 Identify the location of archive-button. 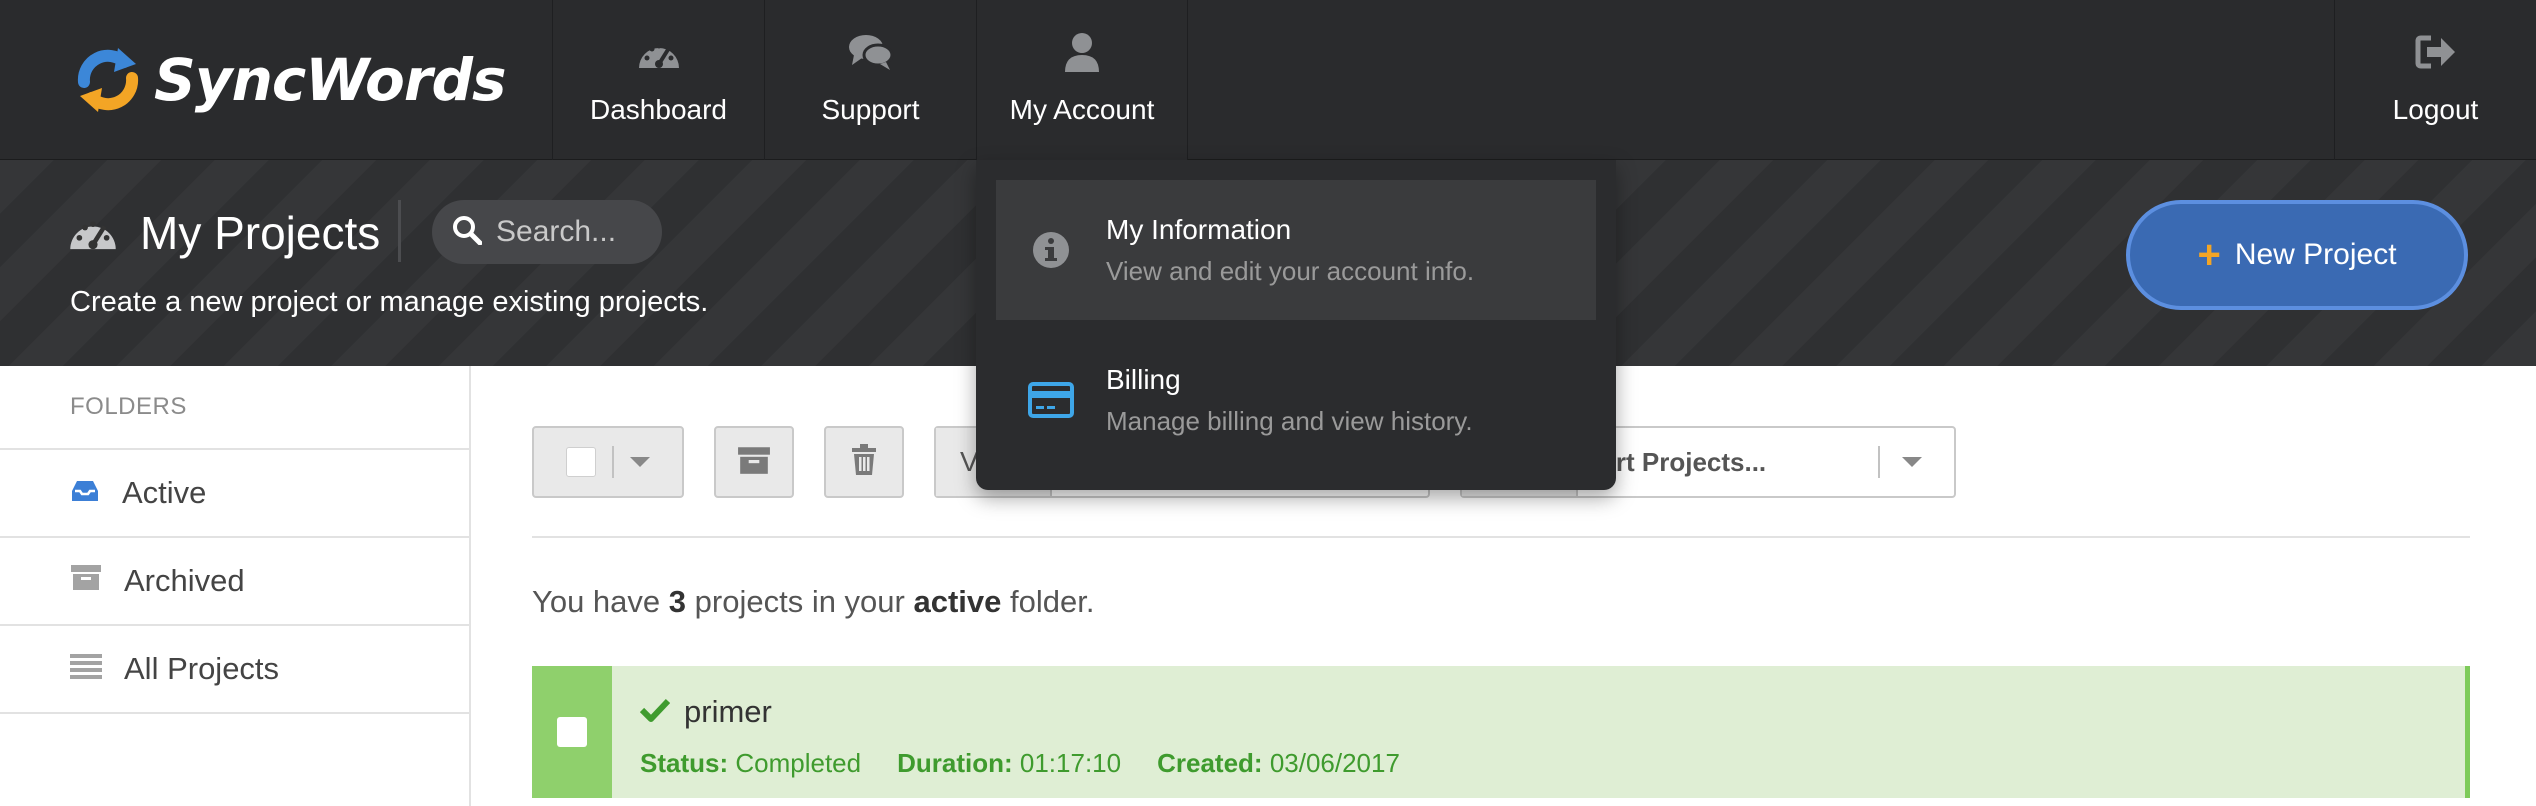
(754, 462).